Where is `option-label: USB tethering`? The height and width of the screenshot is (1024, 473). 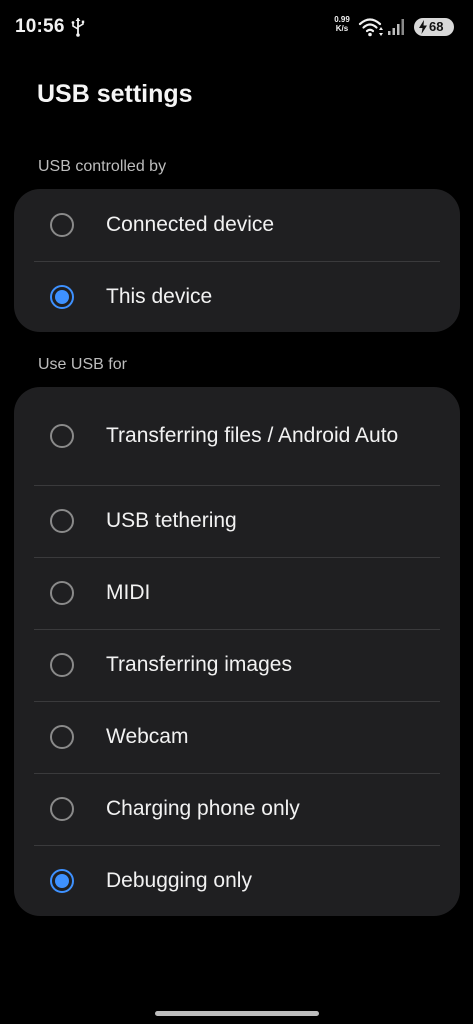 option-label: USB tethering is located at coordinates (171, 520).